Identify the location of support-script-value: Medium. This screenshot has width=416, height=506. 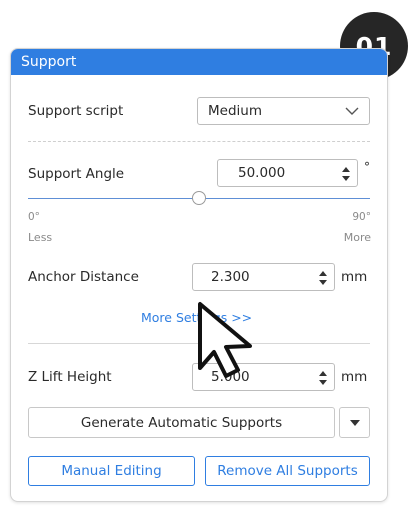
(235, 111).